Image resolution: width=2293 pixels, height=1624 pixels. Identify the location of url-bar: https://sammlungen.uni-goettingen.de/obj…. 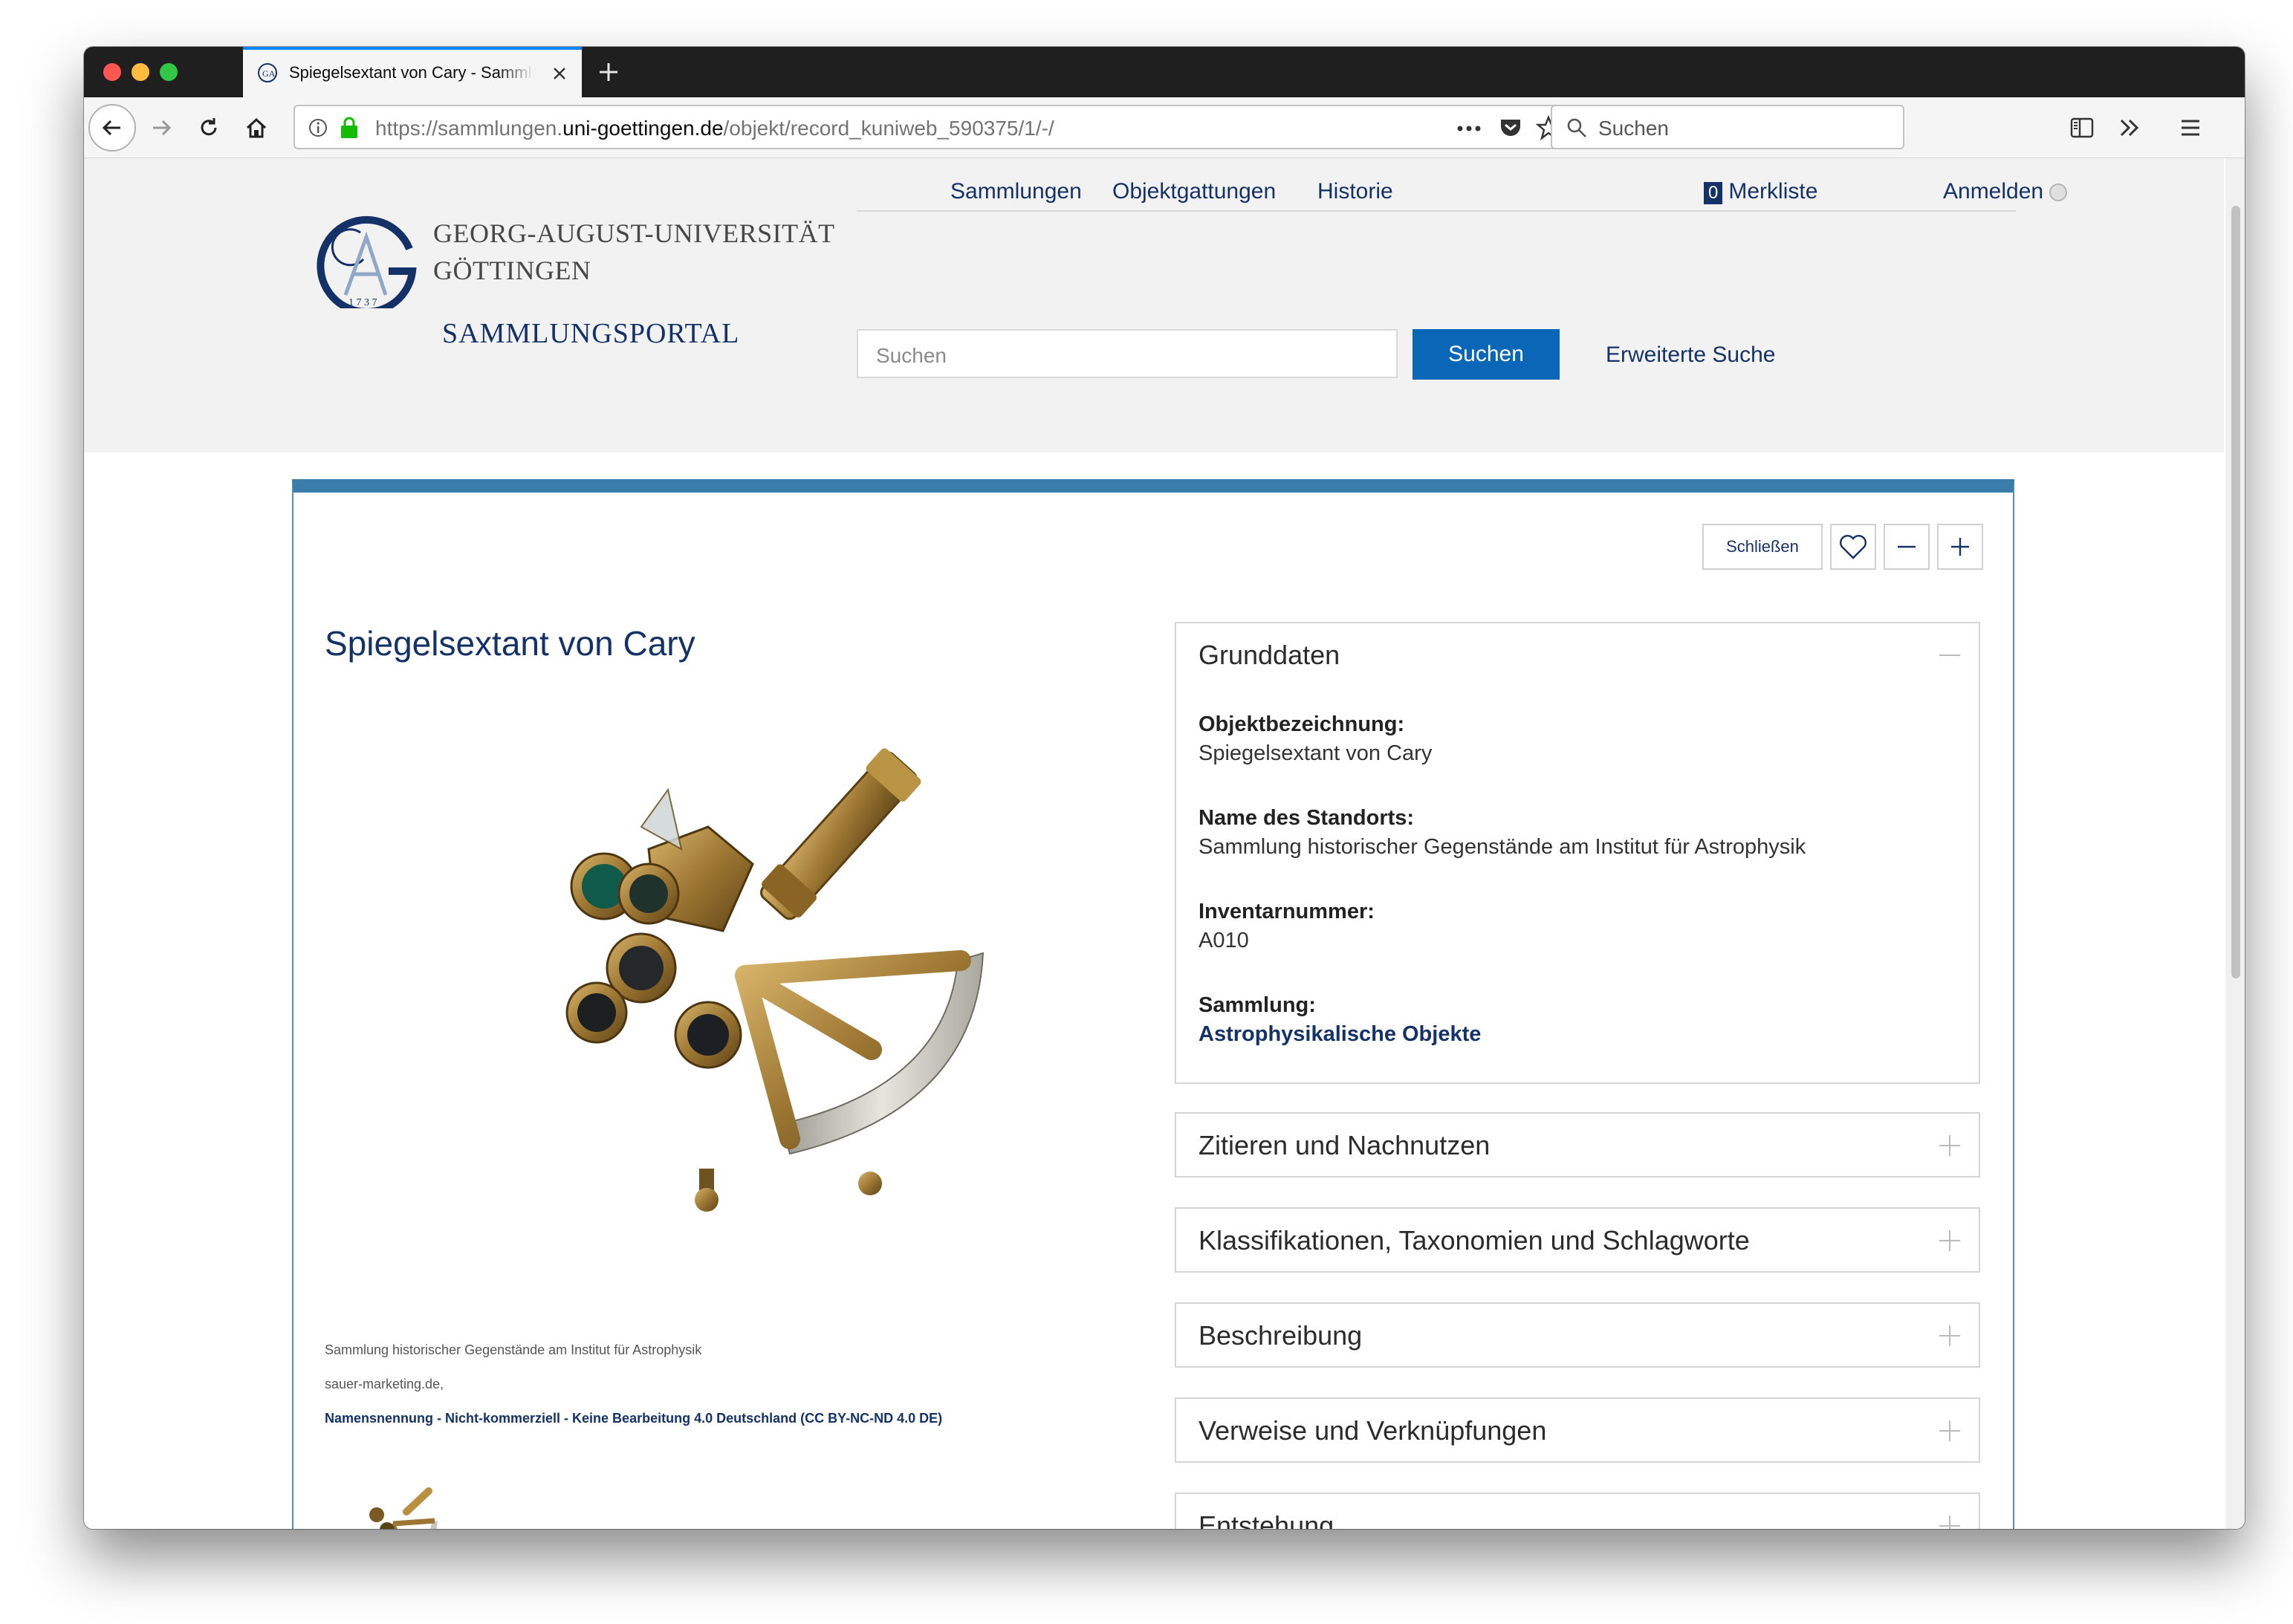
(932, 127).